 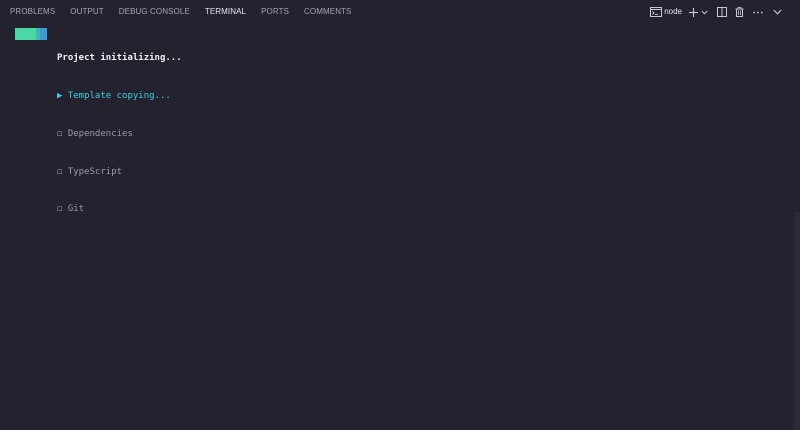 I want to click on step-line: ◻ TypeScript, so click(x=119, y=172).